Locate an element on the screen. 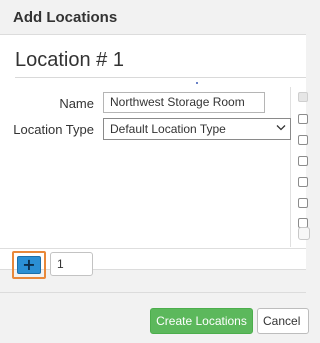  column-divider is located at coordinates (290, 167).